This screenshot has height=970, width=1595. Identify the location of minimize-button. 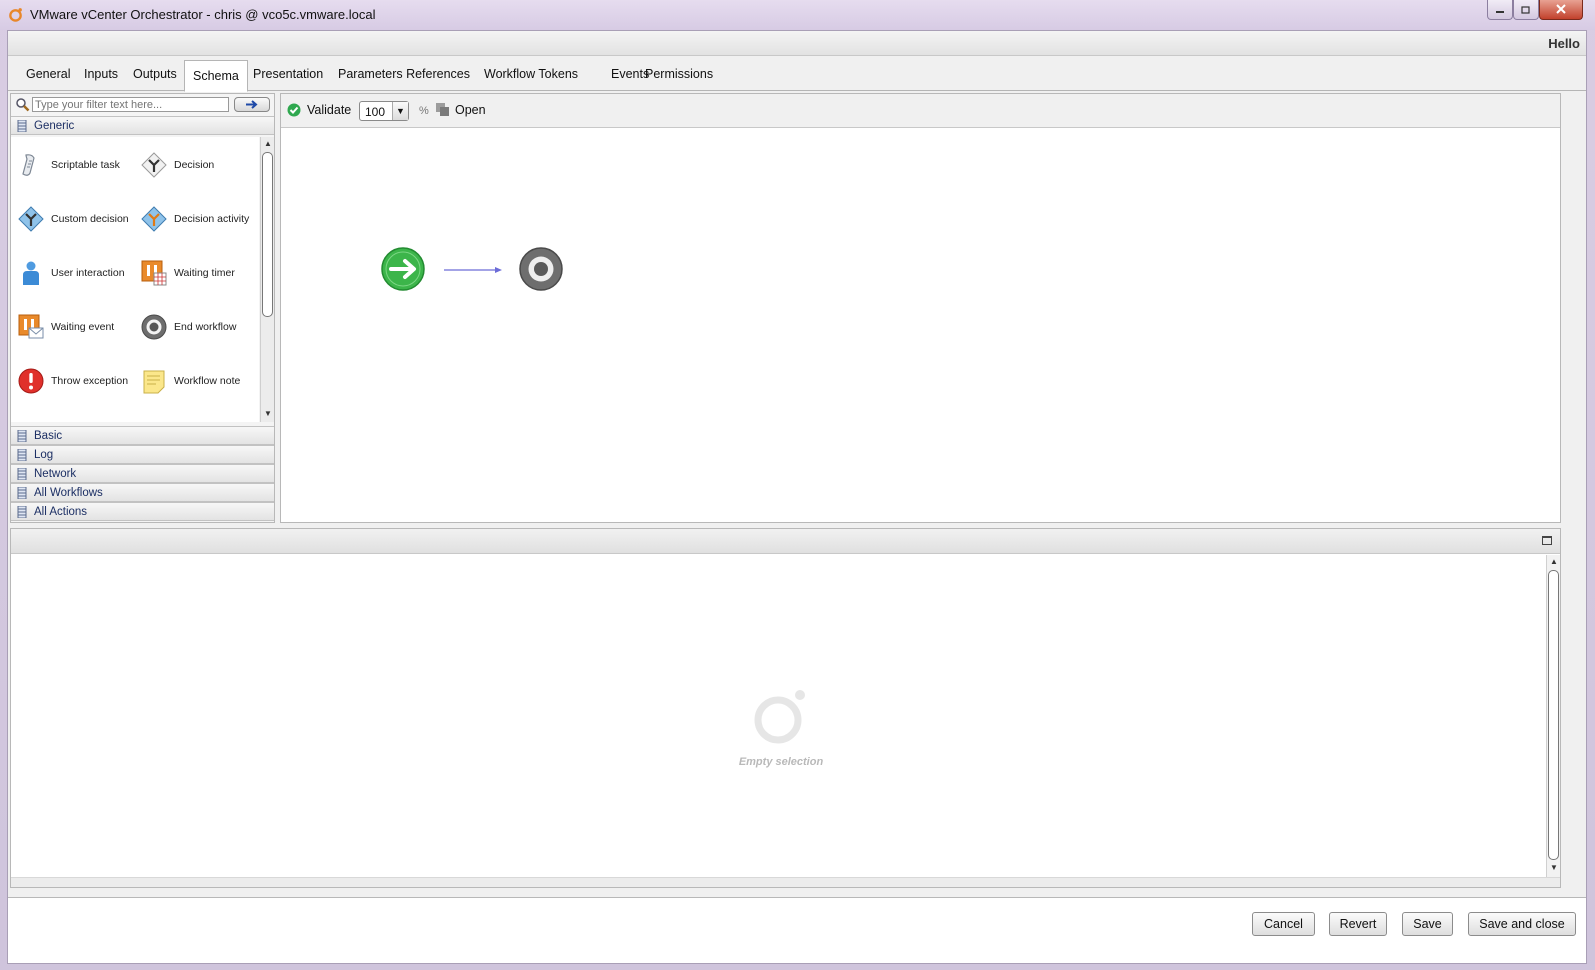
(1500, 10).